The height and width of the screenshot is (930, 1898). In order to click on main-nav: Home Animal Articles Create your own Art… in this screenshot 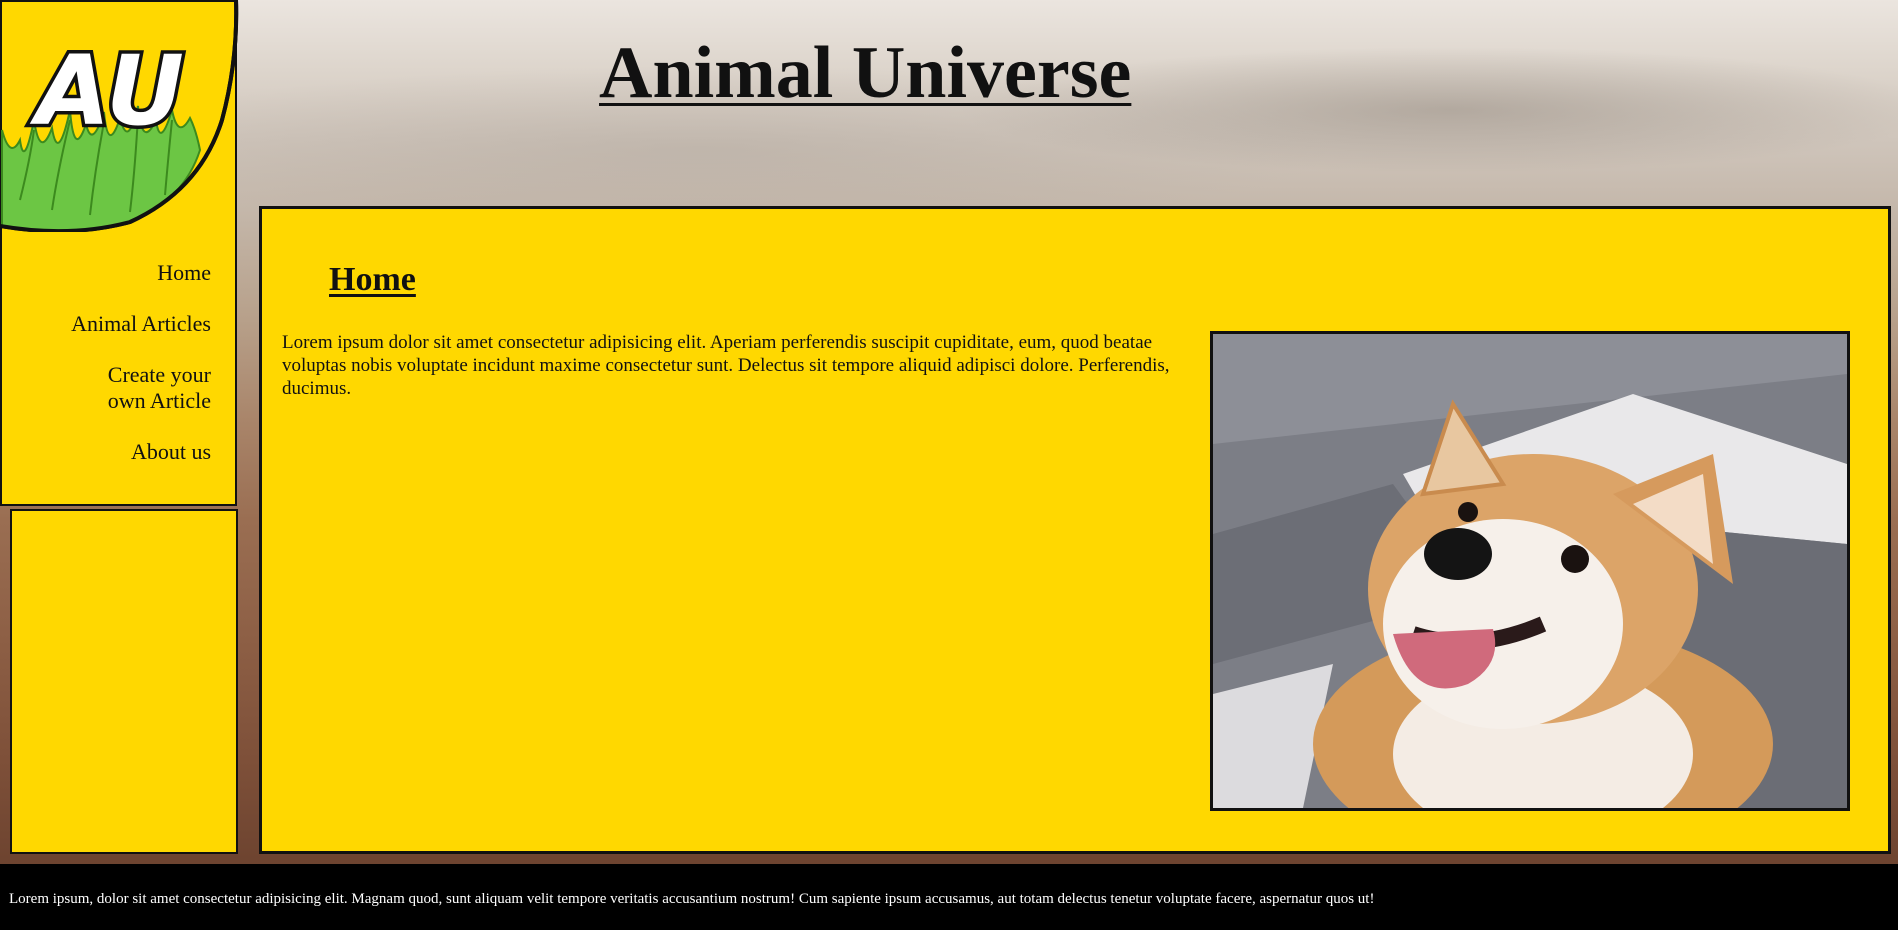, I will do `click(121, 375)`.